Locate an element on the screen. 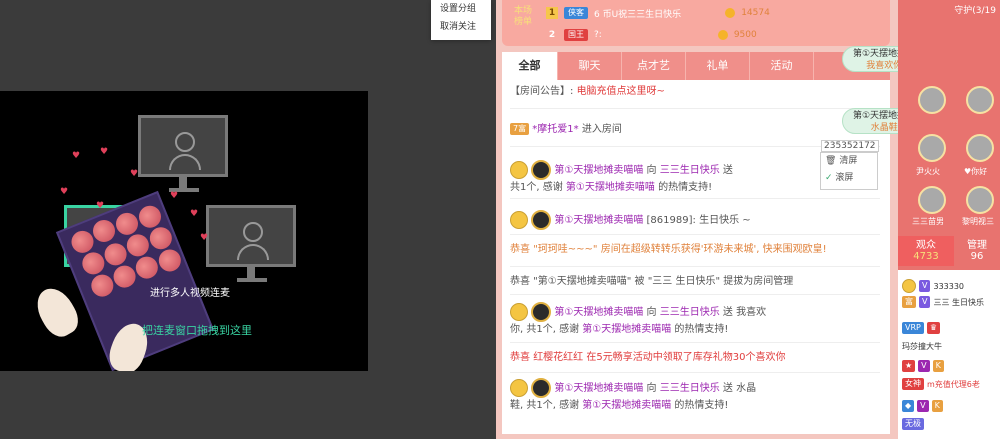 This screenshot has width=1000, height=439. tab-gift-list: 礼单 is located at coordinates (718, 66).